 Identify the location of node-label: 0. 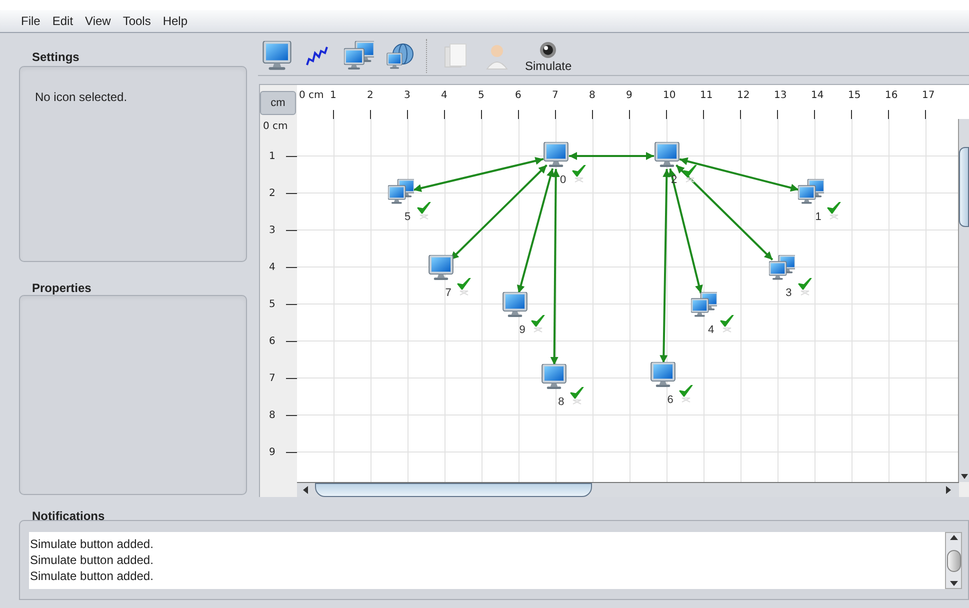
(563, 180).